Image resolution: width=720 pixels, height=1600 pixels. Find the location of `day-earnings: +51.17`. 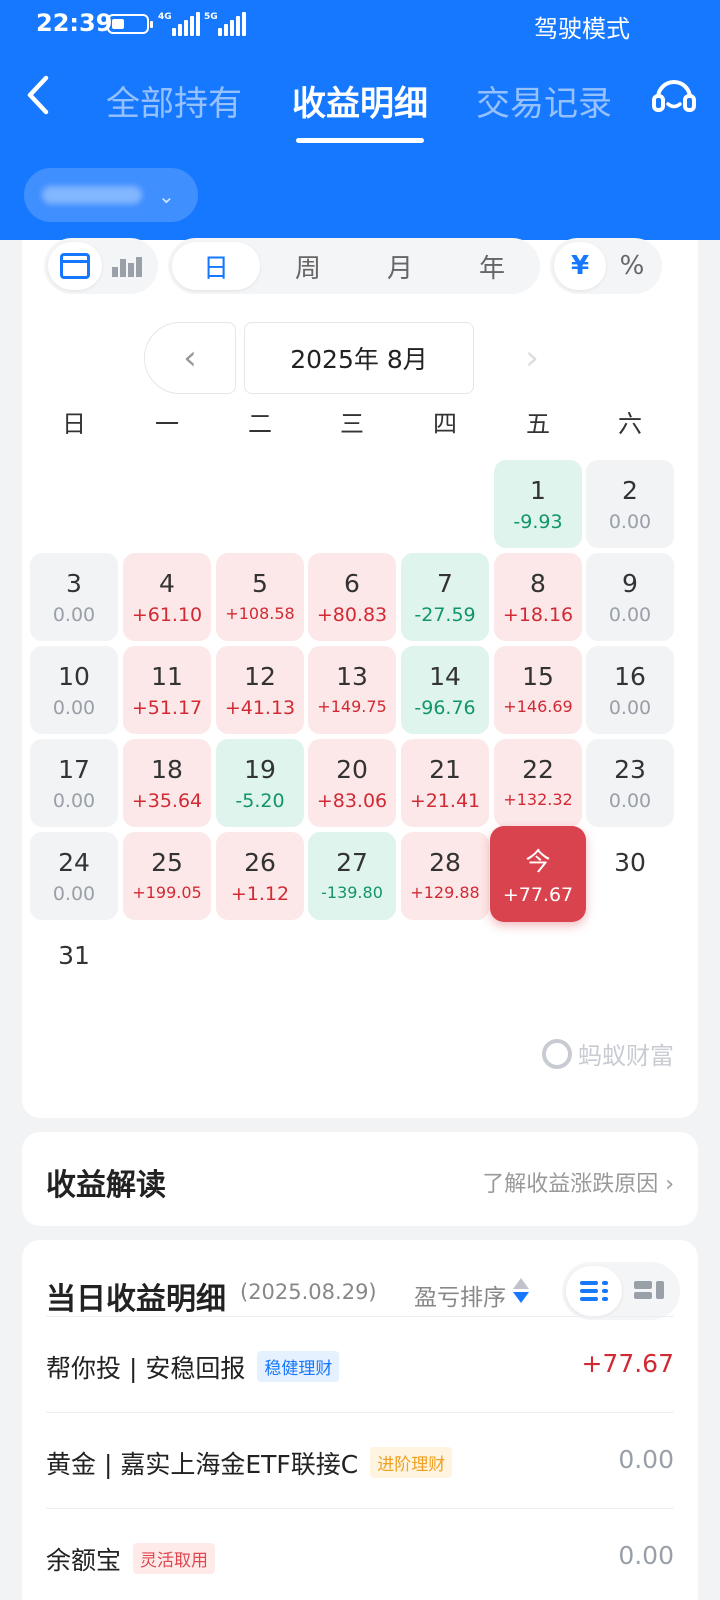

day-earnings: +51.17 is located at coordinates (167, 708).